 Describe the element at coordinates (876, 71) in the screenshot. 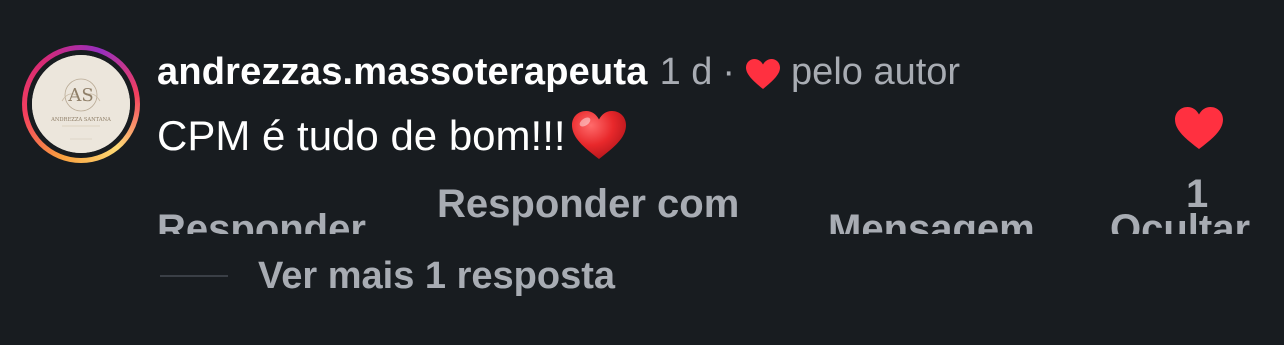

I see `liked-by-author-label: pelo autor` at that location.